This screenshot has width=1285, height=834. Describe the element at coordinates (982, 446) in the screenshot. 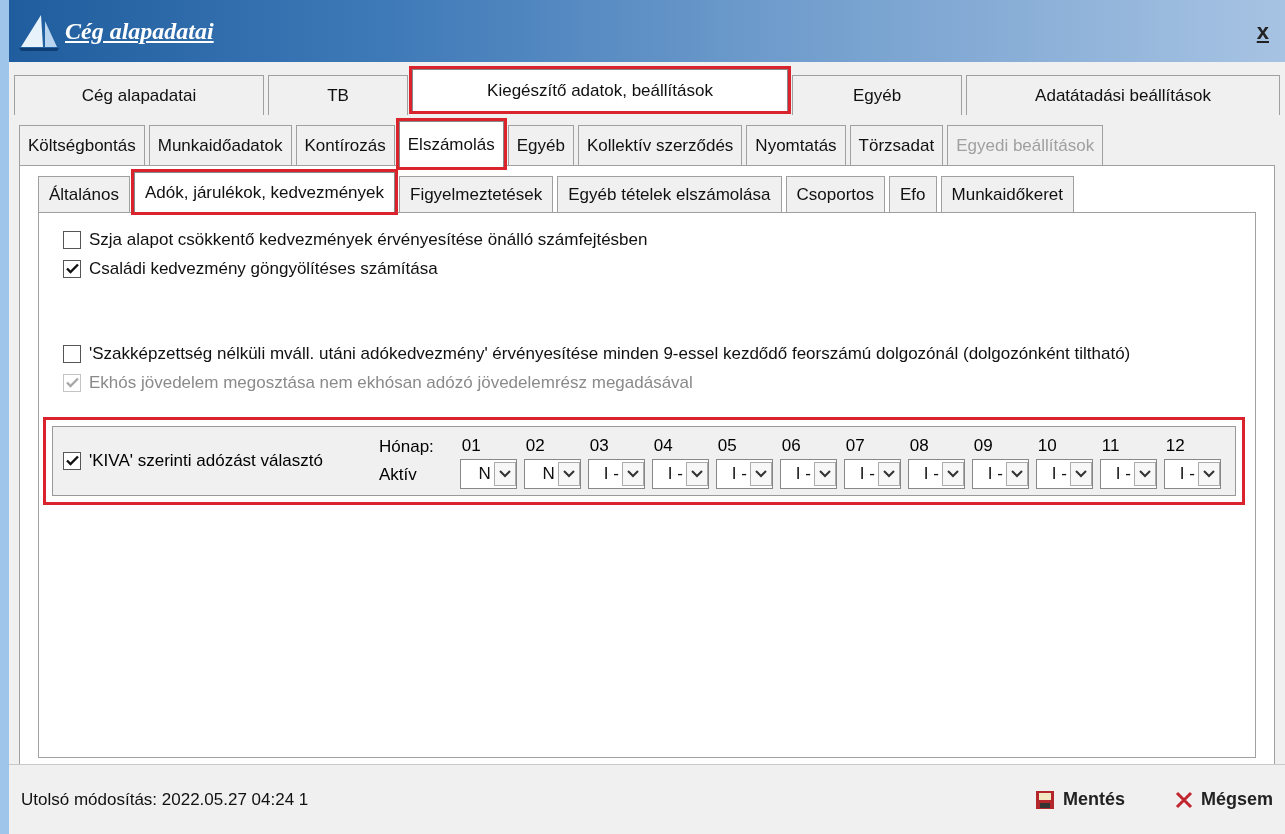

I see `month-number: 09` at that location.